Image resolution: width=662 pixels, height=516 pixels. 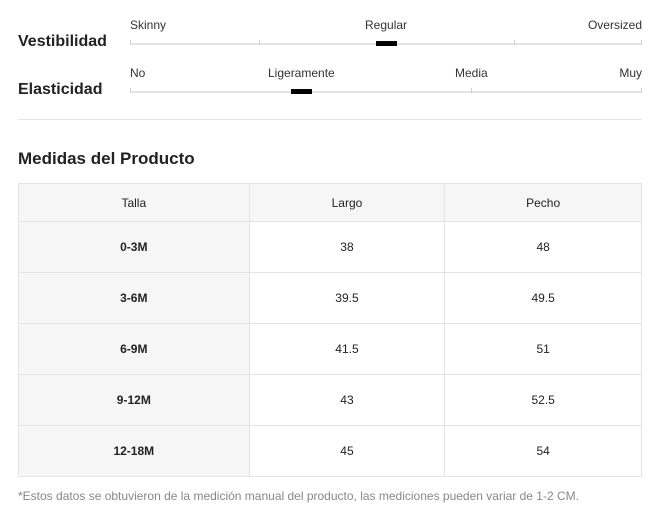 I want to click on table-header-row: Talla Largo Pecho, so click(x=330, y=202).